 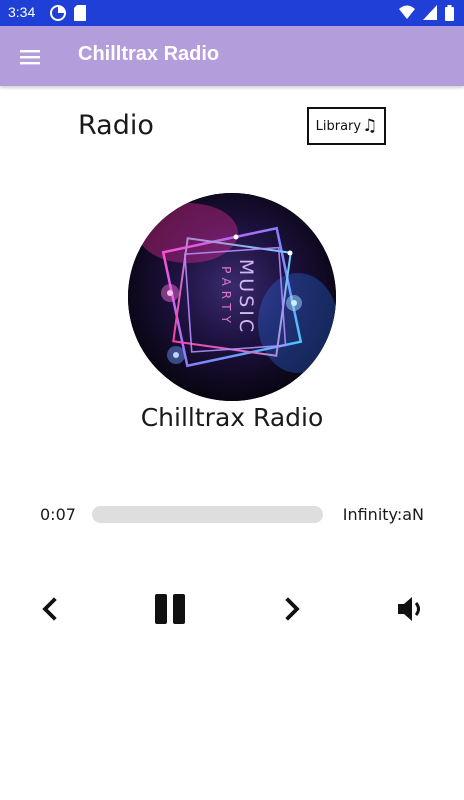 I want to click on library-button: Library ♫, so click(x=346, y=126).